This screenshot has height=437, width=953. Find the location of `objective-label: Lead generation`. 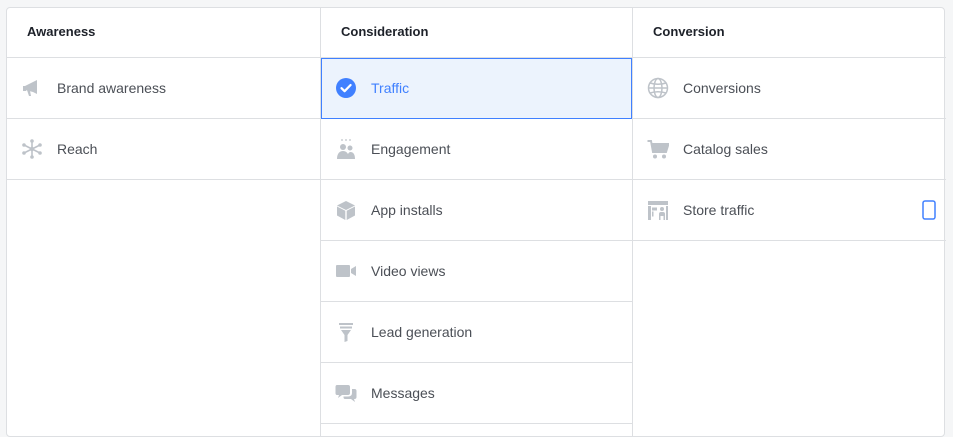

objective-label: Lead generation is located at coordinates (422, 332).